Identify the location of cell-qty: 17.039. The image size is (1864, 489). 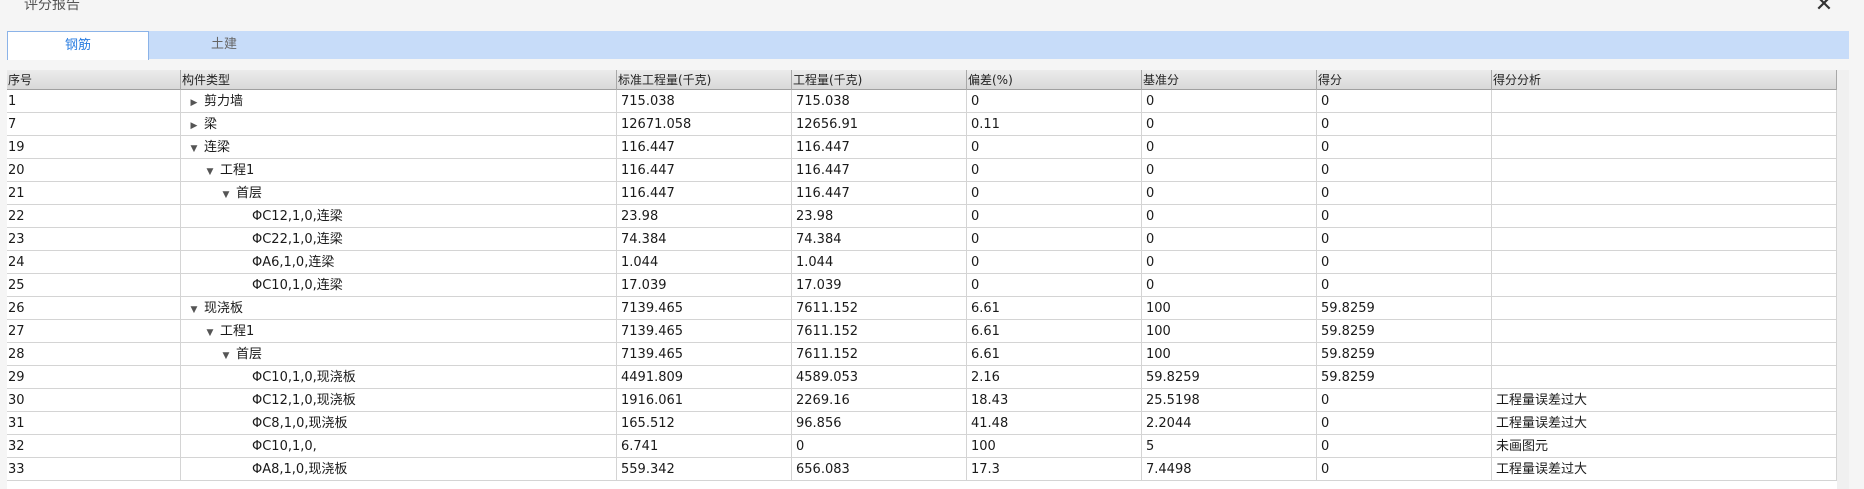
(879, 285).